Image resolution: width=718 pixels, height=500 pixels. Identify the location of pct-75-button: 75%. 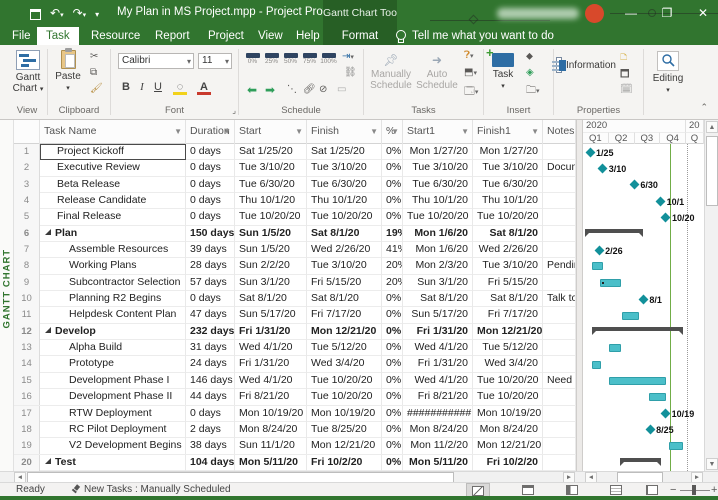
(309, 59).